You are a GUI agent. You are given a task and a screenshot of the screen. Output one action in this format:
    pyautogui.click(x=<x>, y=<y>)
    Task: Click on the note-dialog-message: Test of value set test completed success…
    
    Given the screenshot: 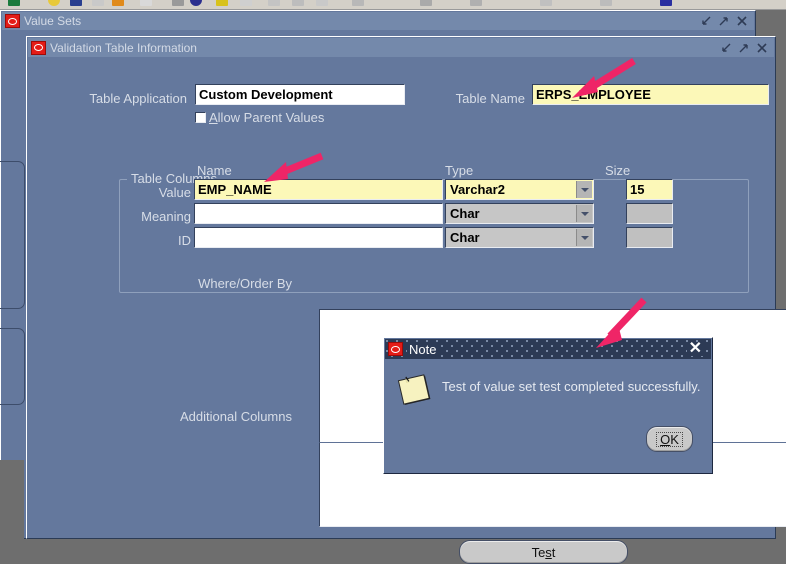 What is the action you would take?
    pyautogui.click(x=571, y=386)
    